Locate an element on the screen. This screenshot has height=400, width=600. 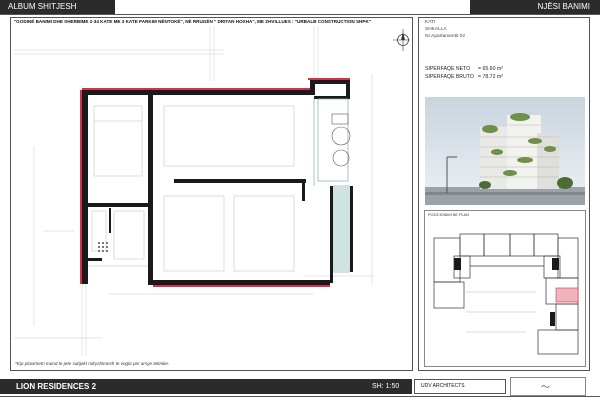
logo-wave-icon: 〜 is located at coordinates (546, 387).